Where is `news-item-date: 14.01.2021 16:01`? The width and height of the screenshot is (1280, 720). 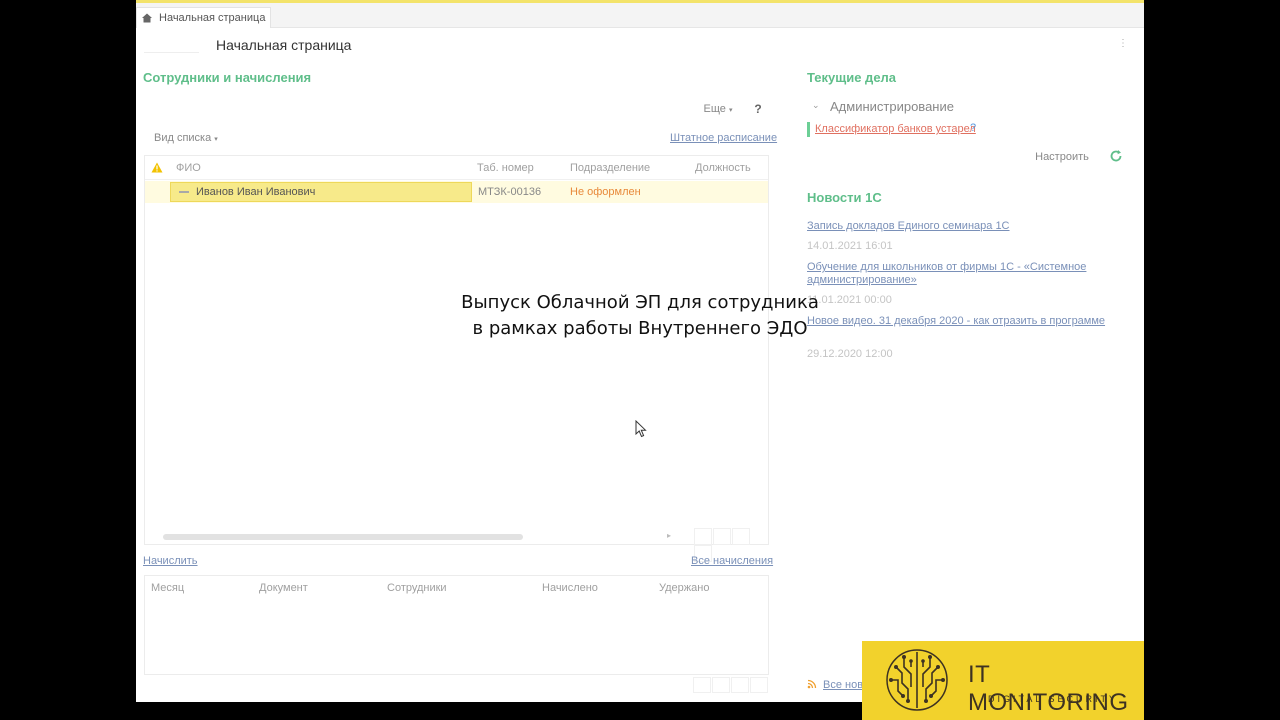
news-item-date: 14.01.2021 16:01 is located at coordinates (850, 246).